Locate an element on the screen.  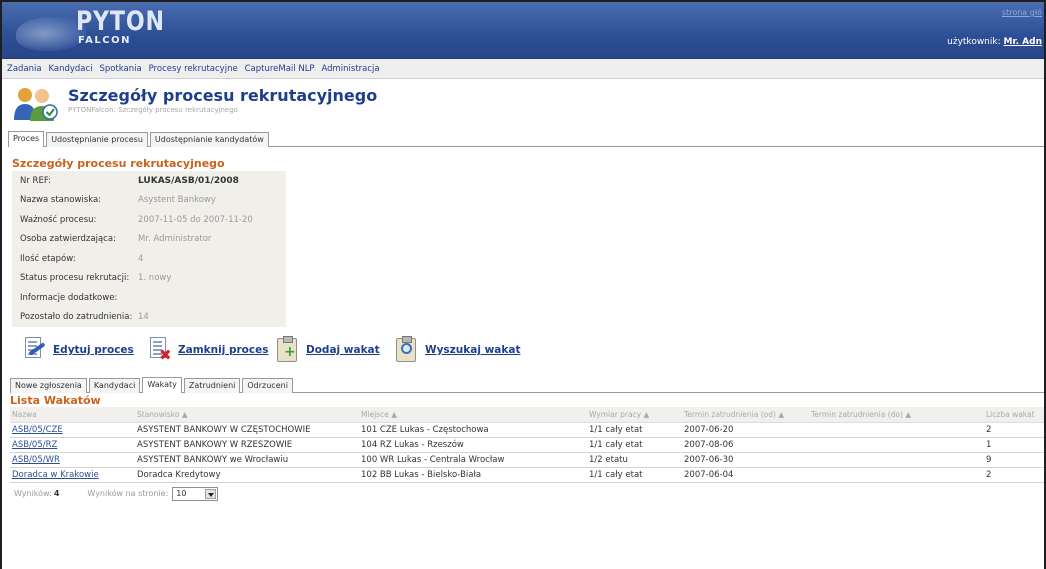
per-page-value: 10 is located at coordinates (181, 493).